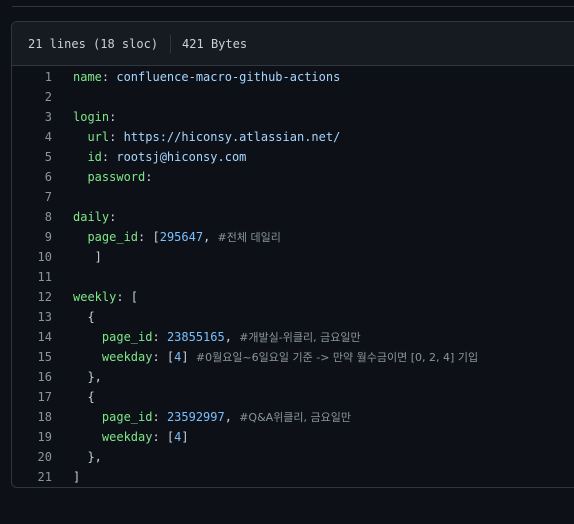  What do you see at coordinates (32, 477) in the screenshot?
I see `line-number: 21` at bounding box center [32, 477].